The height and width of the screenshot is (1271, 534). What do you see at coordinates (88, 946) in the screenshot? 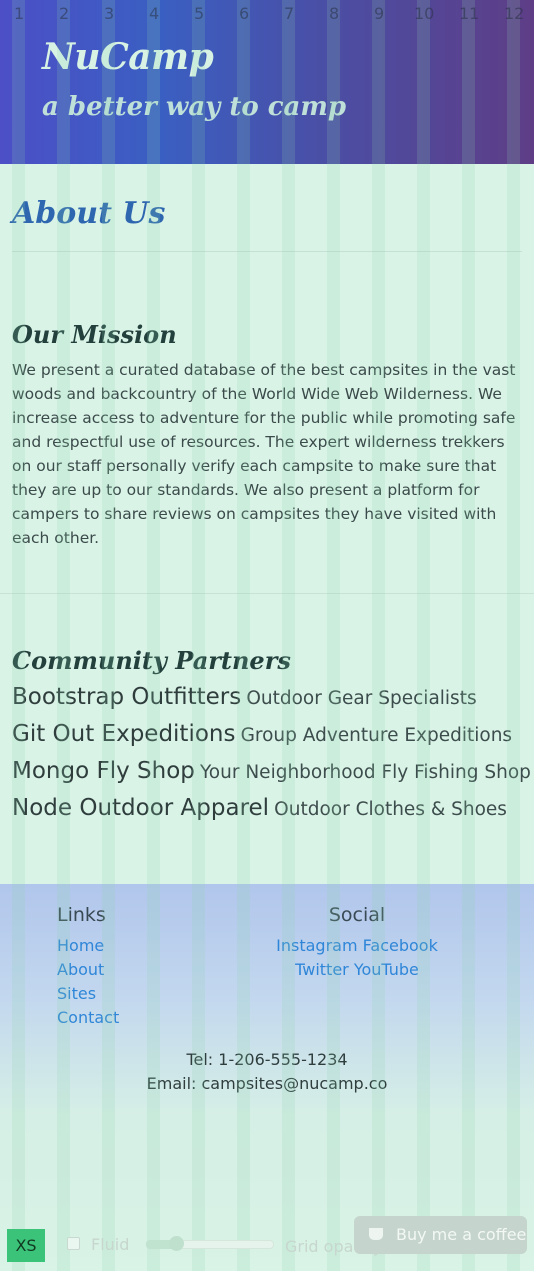
I see `footer-link-home: Home` at bounding box center [88, 946].